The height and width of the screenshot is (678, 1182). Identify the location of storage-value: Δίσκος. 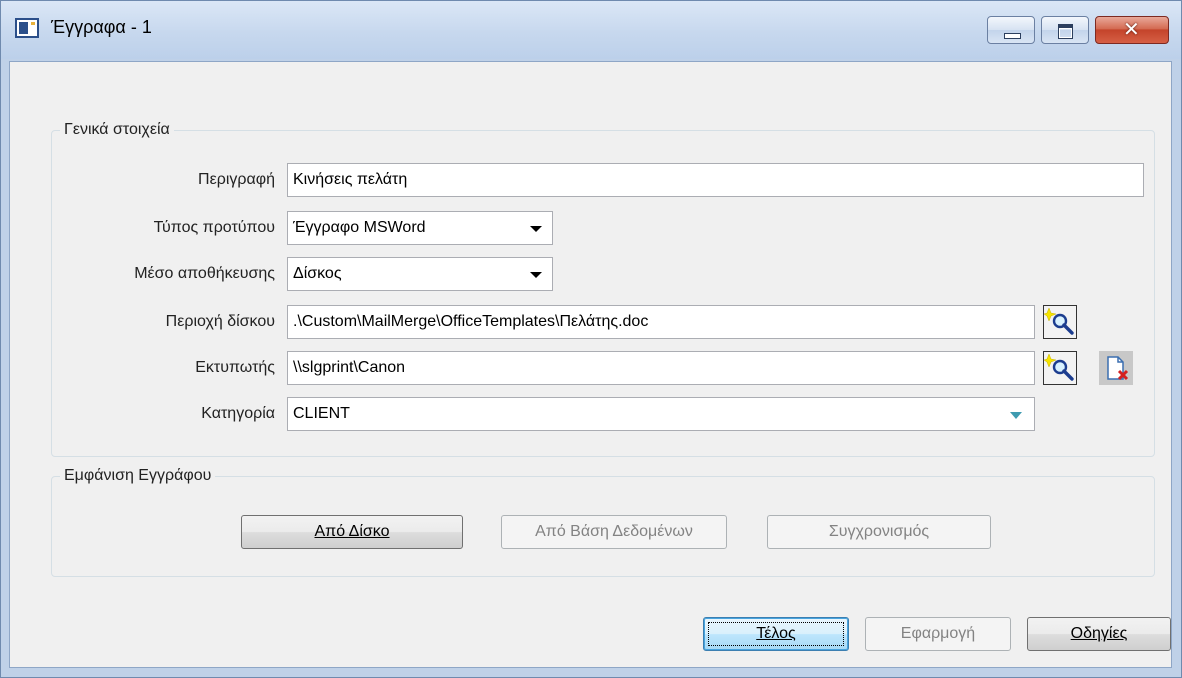
(317, 273).